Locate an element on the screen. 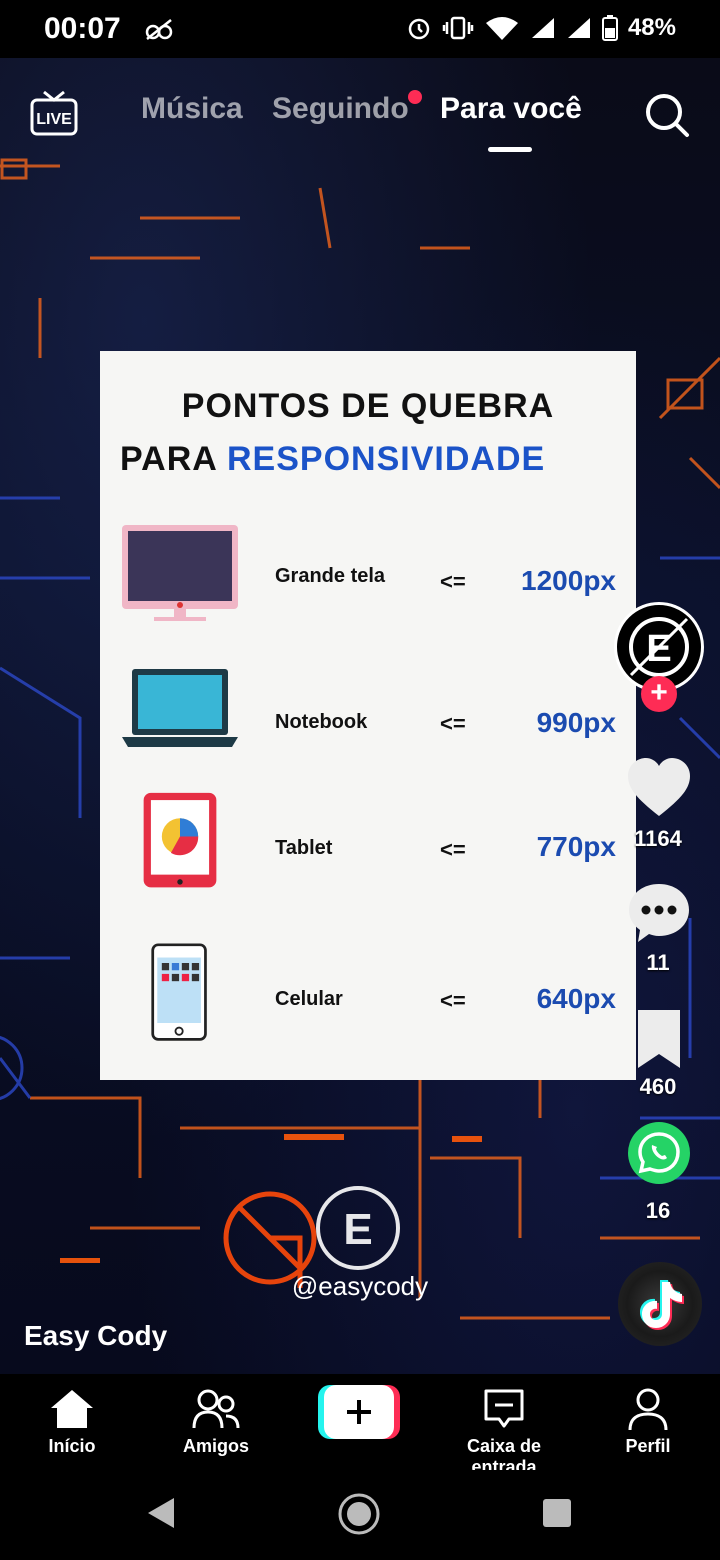  tiktok-logo-icon is located at coordinates (662, 1305).